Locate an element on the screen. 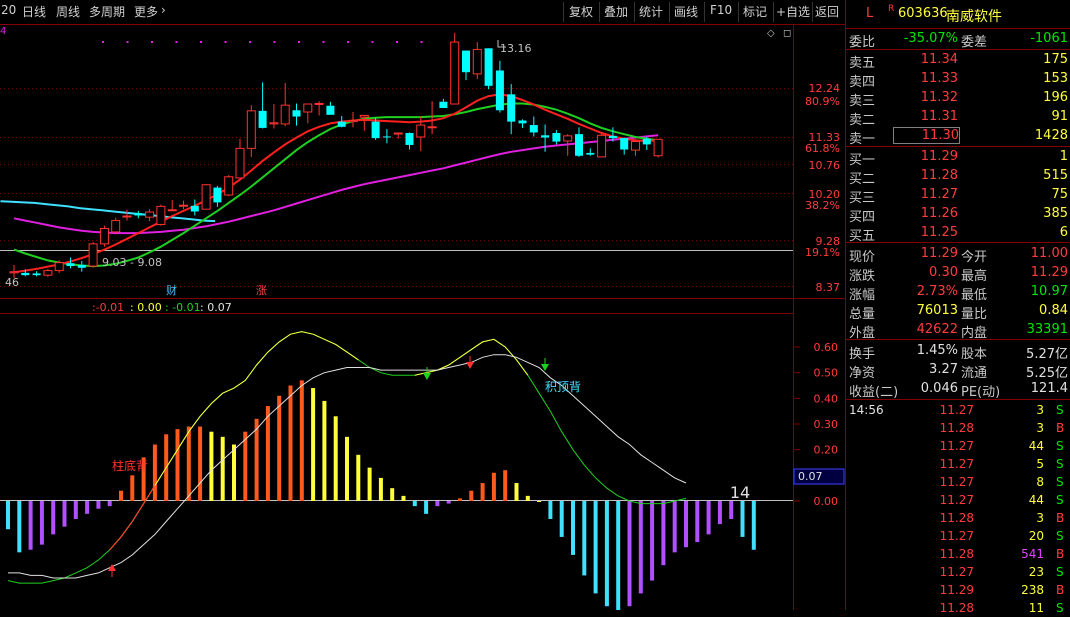 The width and height of the screenshot is (1070, 617). stat-value: 11.00 is located at coordinates (1049, 253).